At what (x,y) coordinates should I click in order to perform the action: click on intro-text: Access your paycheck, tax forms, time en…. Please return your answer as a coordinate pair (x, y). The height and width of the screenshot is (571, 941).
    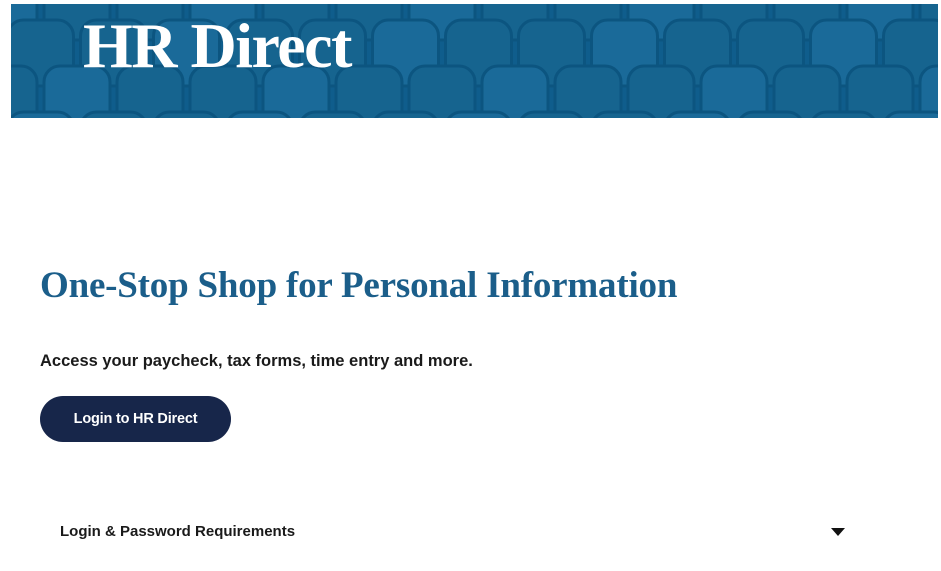
    Looking at the image, I should click on (256, 361).